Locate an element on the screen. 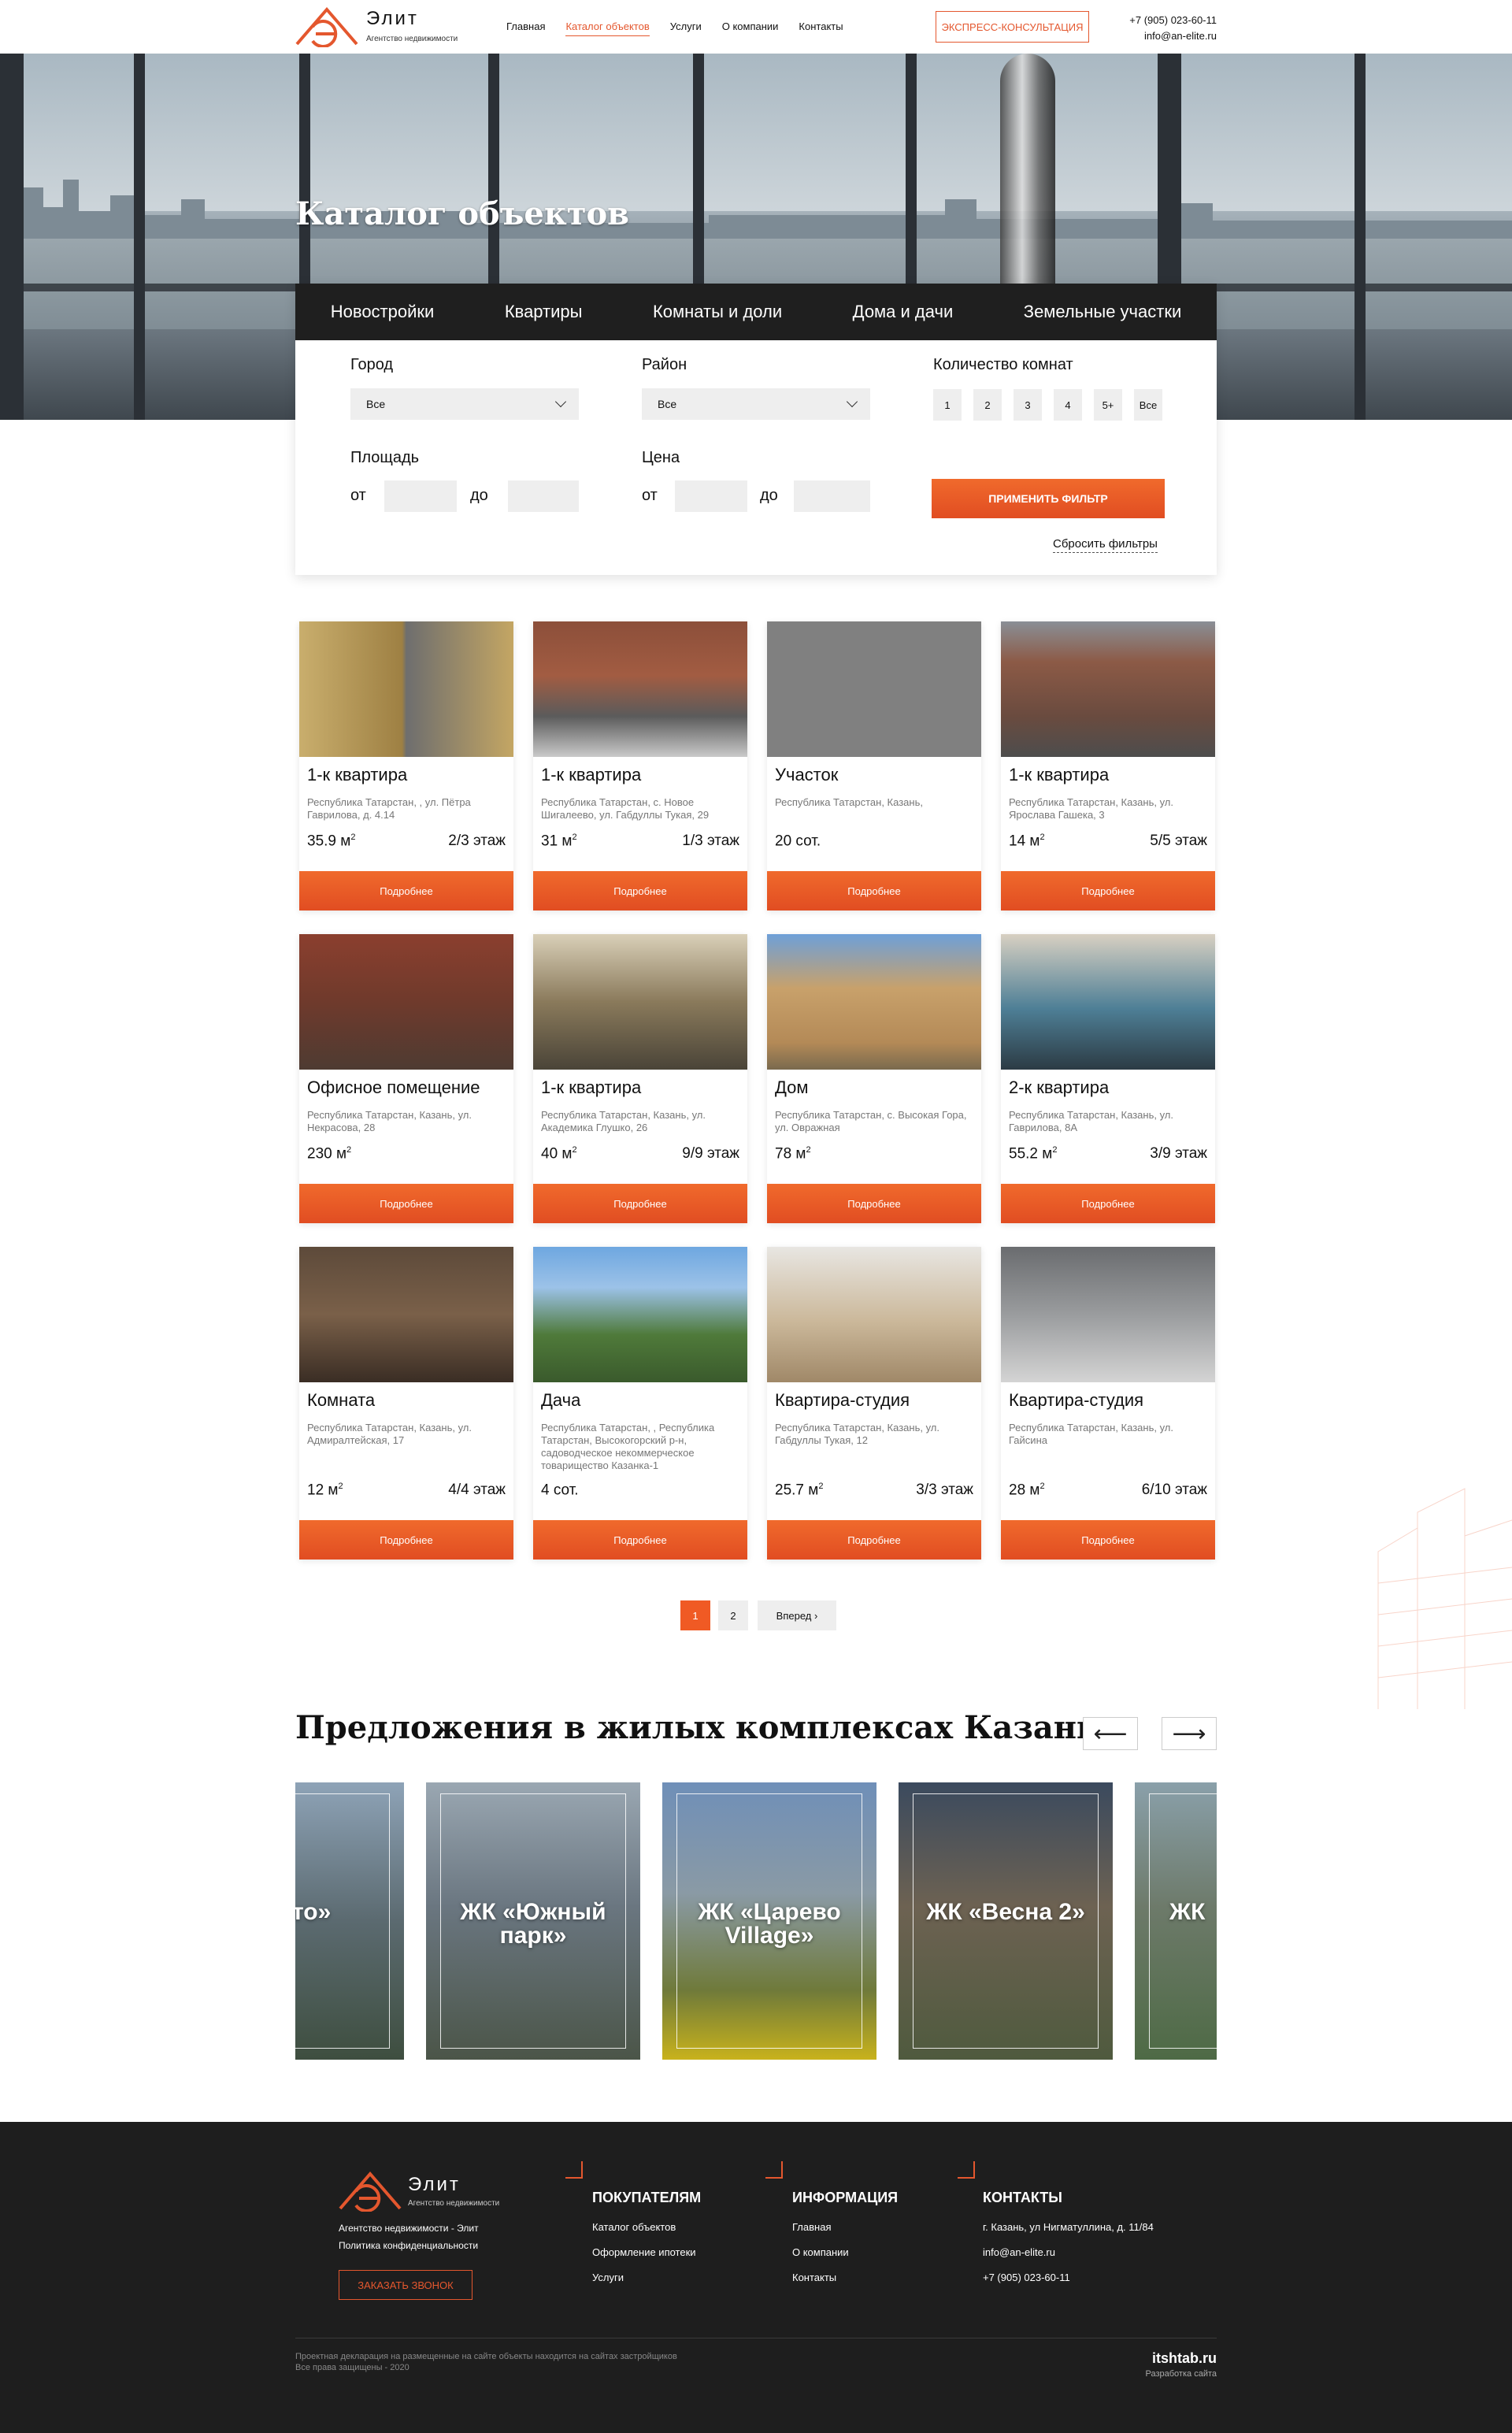  page-2-button: 2 is located at coordinates (733, 1615).